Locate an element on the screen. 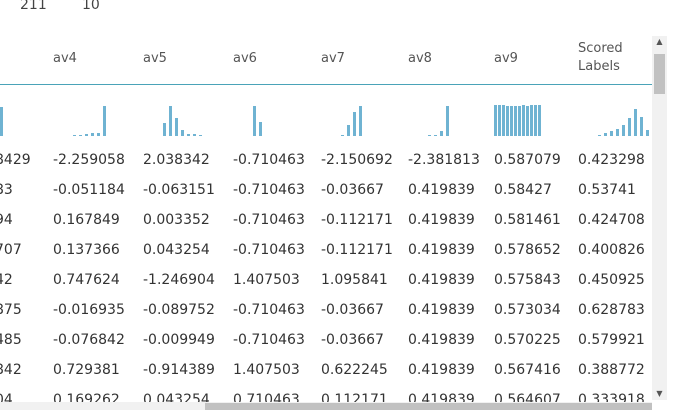  table-cell-av9: 0.578652 is located at coordinates (527, 250).